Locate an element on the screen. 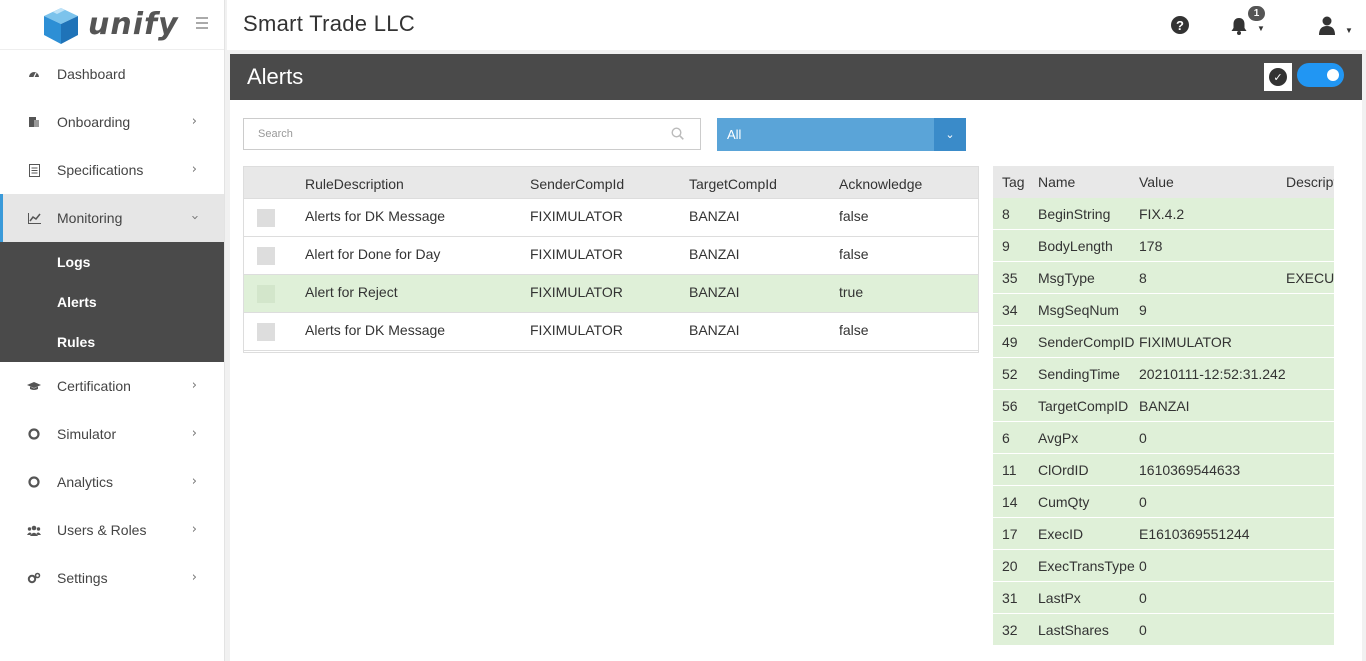 This screenshot has width=1366, height=661. tag-cell: 8 is located at coordinates (1006, 214).